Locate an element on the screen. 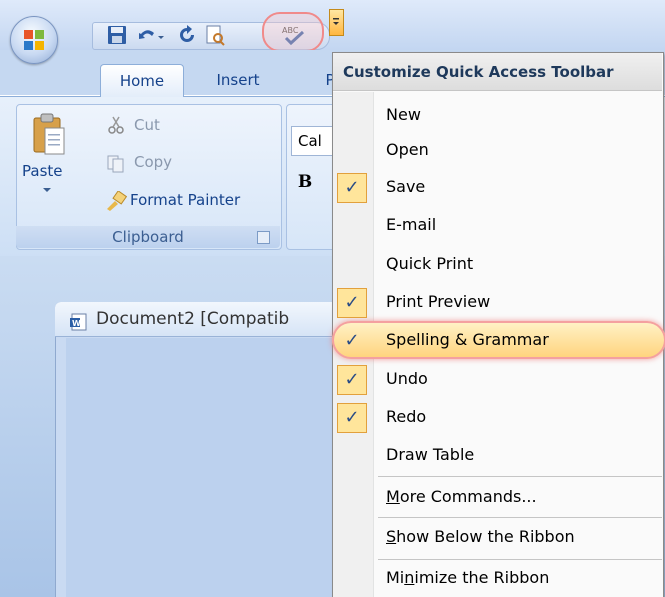  menu-item-label: New is located at coordinates (403, 114).